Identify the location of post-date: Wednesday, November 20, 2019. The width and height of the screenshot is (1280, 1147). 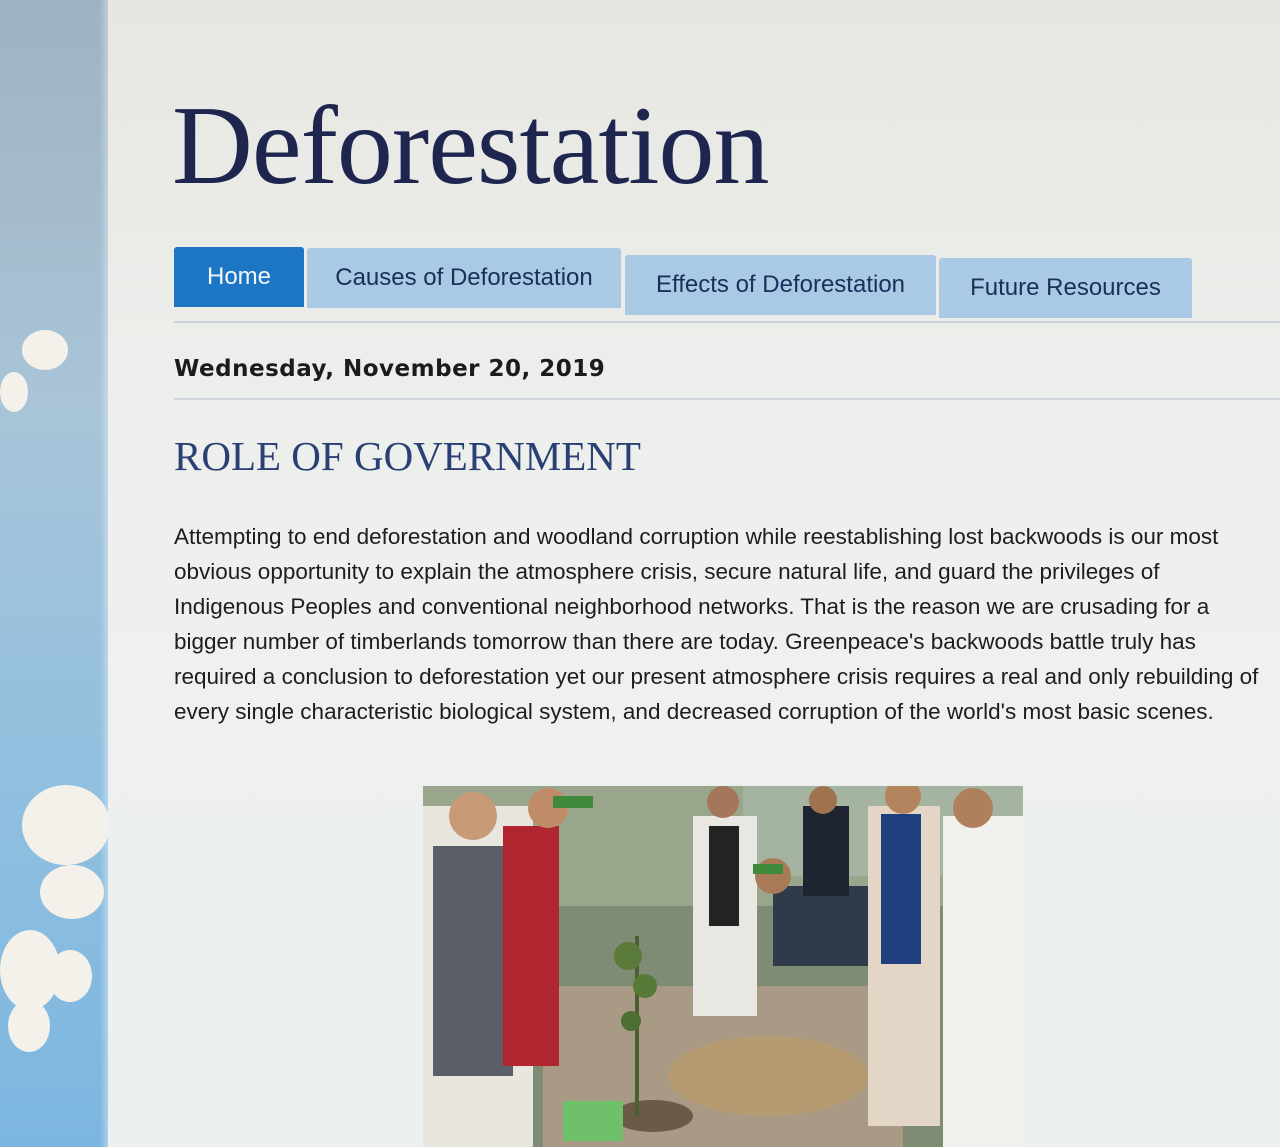
(390, 369).